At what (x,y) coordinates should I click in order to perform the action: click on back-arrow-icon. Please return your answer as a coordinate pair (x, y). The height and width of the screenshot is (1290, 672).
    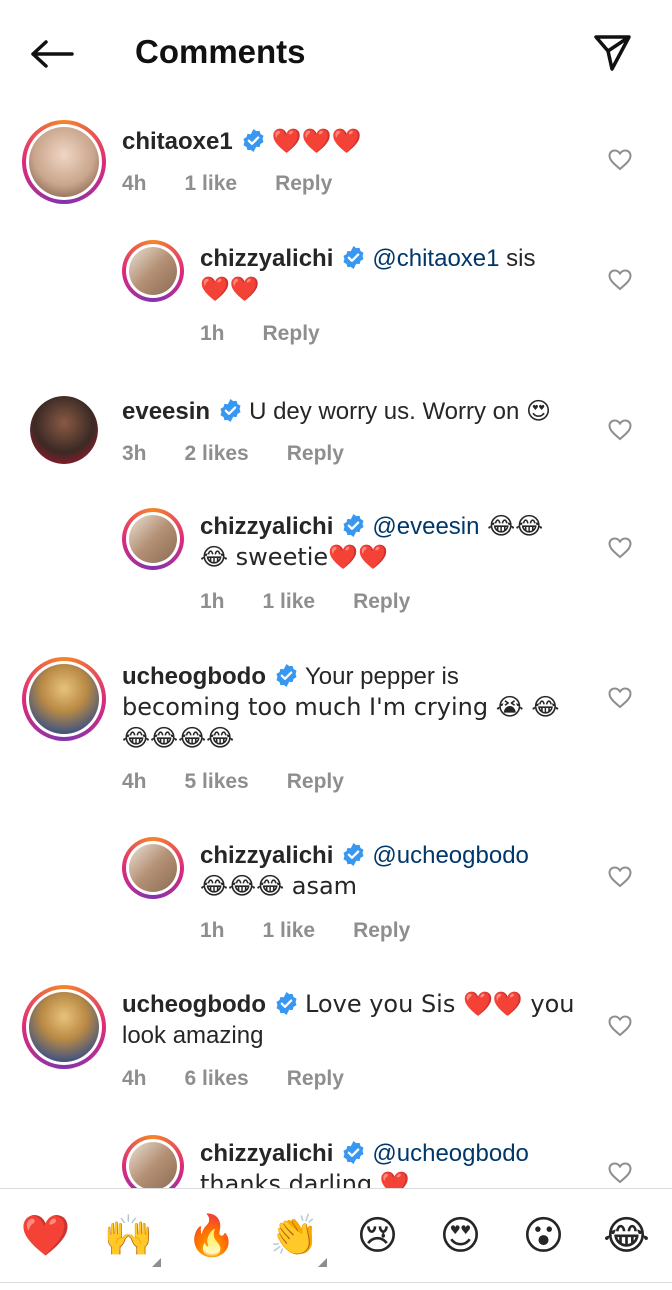
    Looking at the image, I should click on (52, 54).